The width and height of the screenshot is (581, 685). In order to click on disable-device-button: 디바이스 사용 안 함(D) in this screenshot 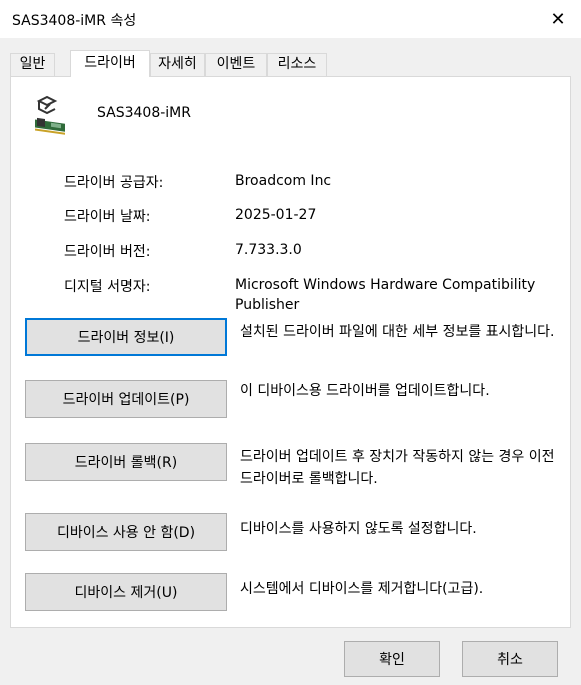, I will do `click(126, 532)`.